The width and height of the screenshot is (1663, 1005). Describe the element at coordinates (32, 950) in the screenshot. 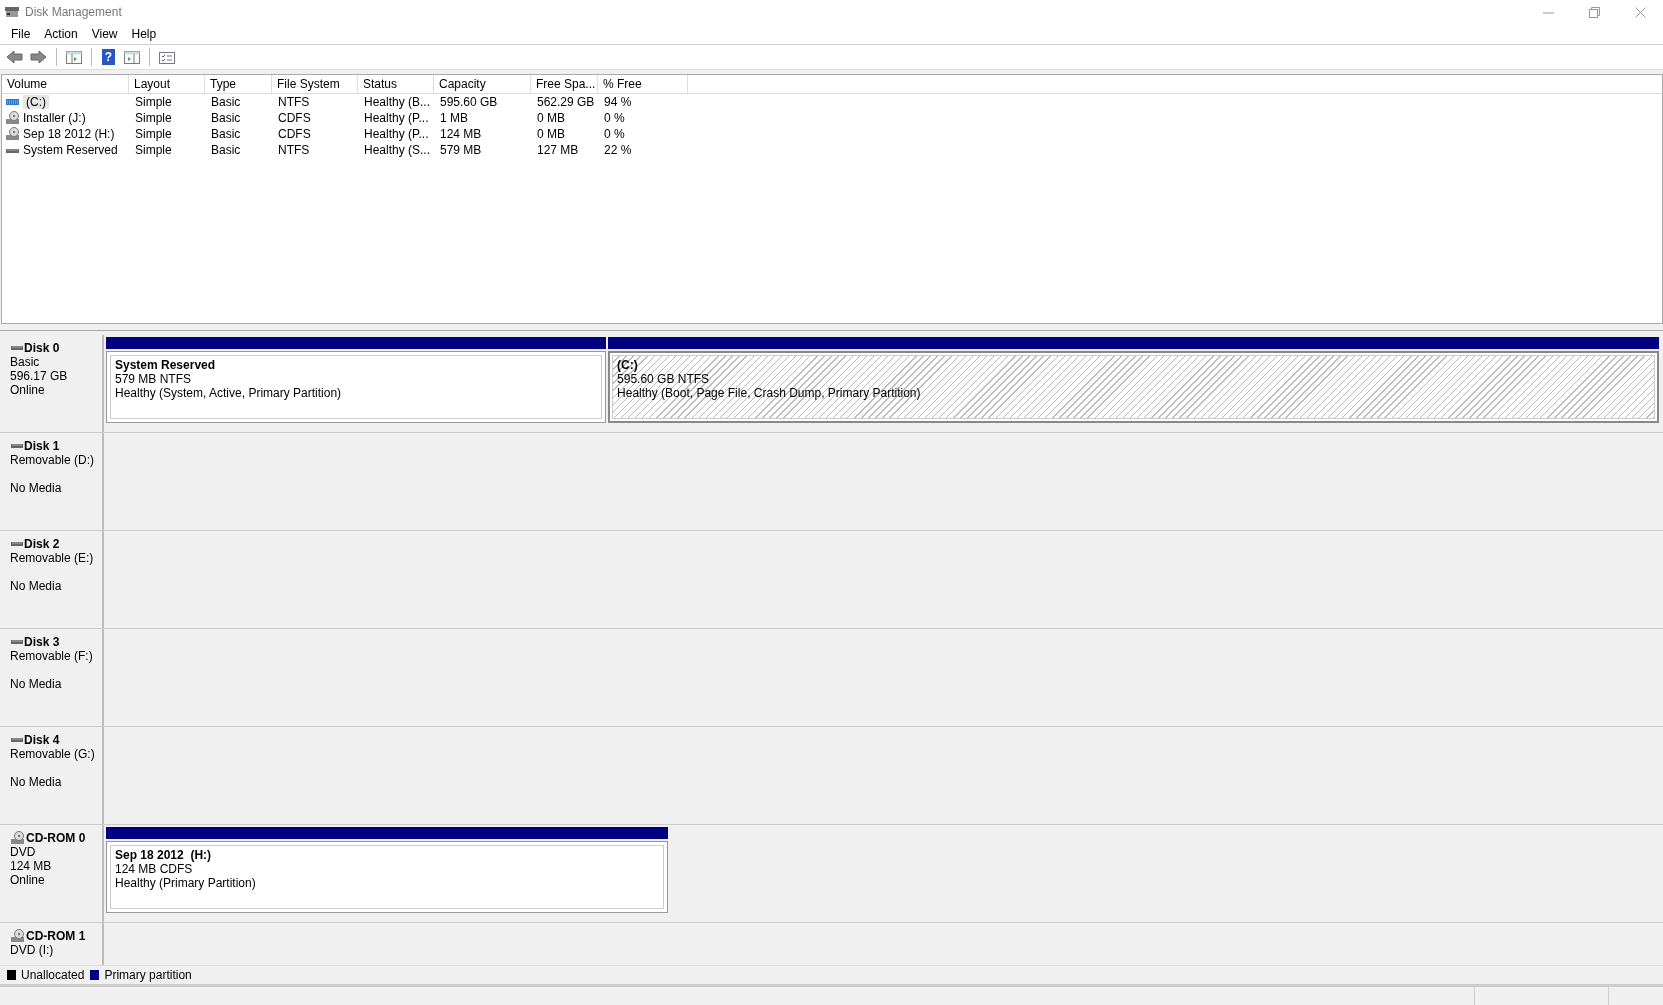

I see `disk-type: DVD (I:)` at that location.